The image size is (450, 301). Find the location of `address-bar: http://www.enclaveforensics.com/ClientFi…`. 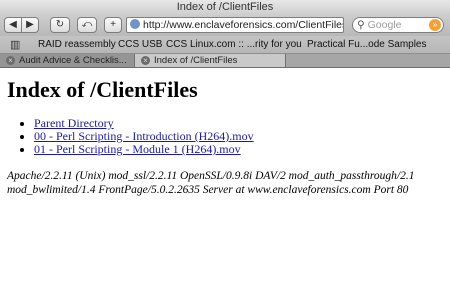

address-bar: http://www.enclaveforensics.com/ClientFi… is located at coordinates (235, 25).